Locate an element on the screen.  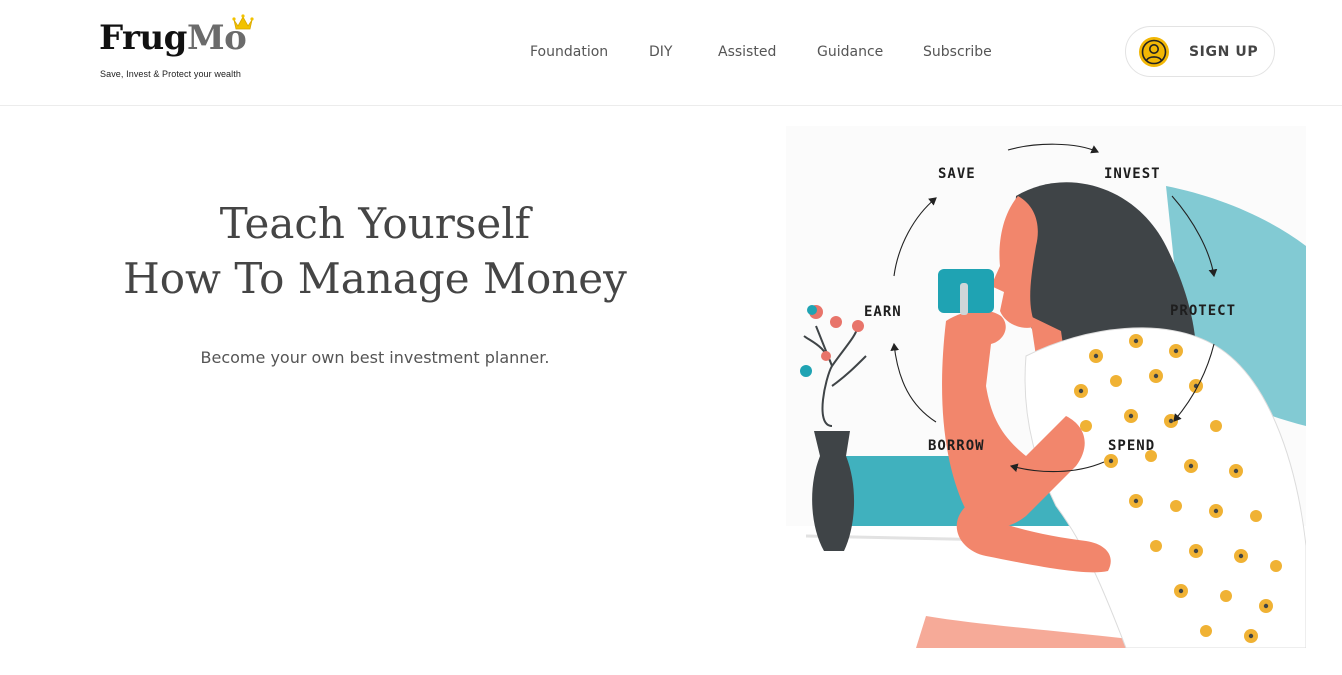
nav-guidance: Guidance is located at coordinates (850, 52).